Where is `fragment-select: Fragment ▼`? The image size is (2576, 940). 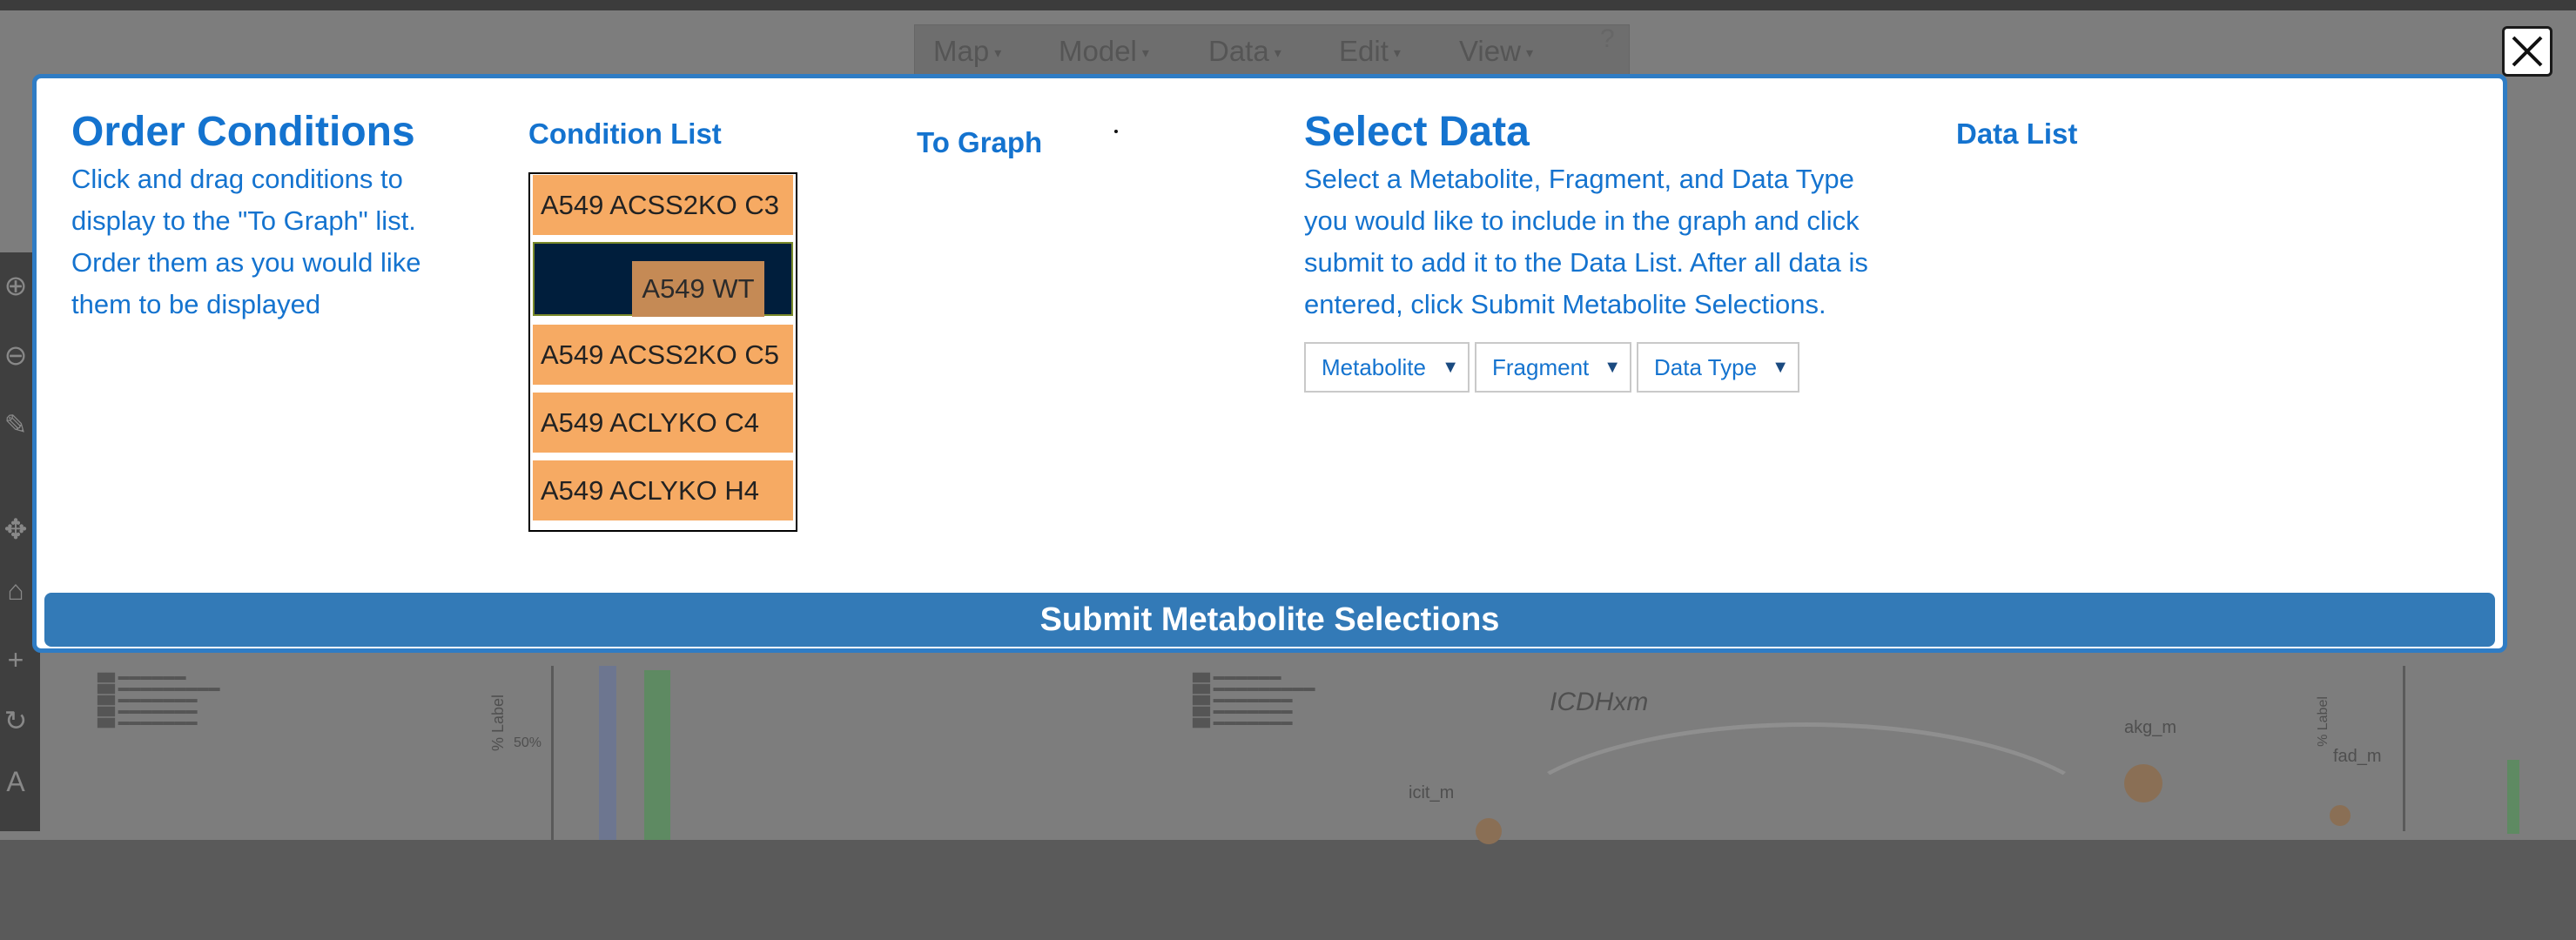 fragment-select: Fragment ▼ is located at coordinates (1553, 367).